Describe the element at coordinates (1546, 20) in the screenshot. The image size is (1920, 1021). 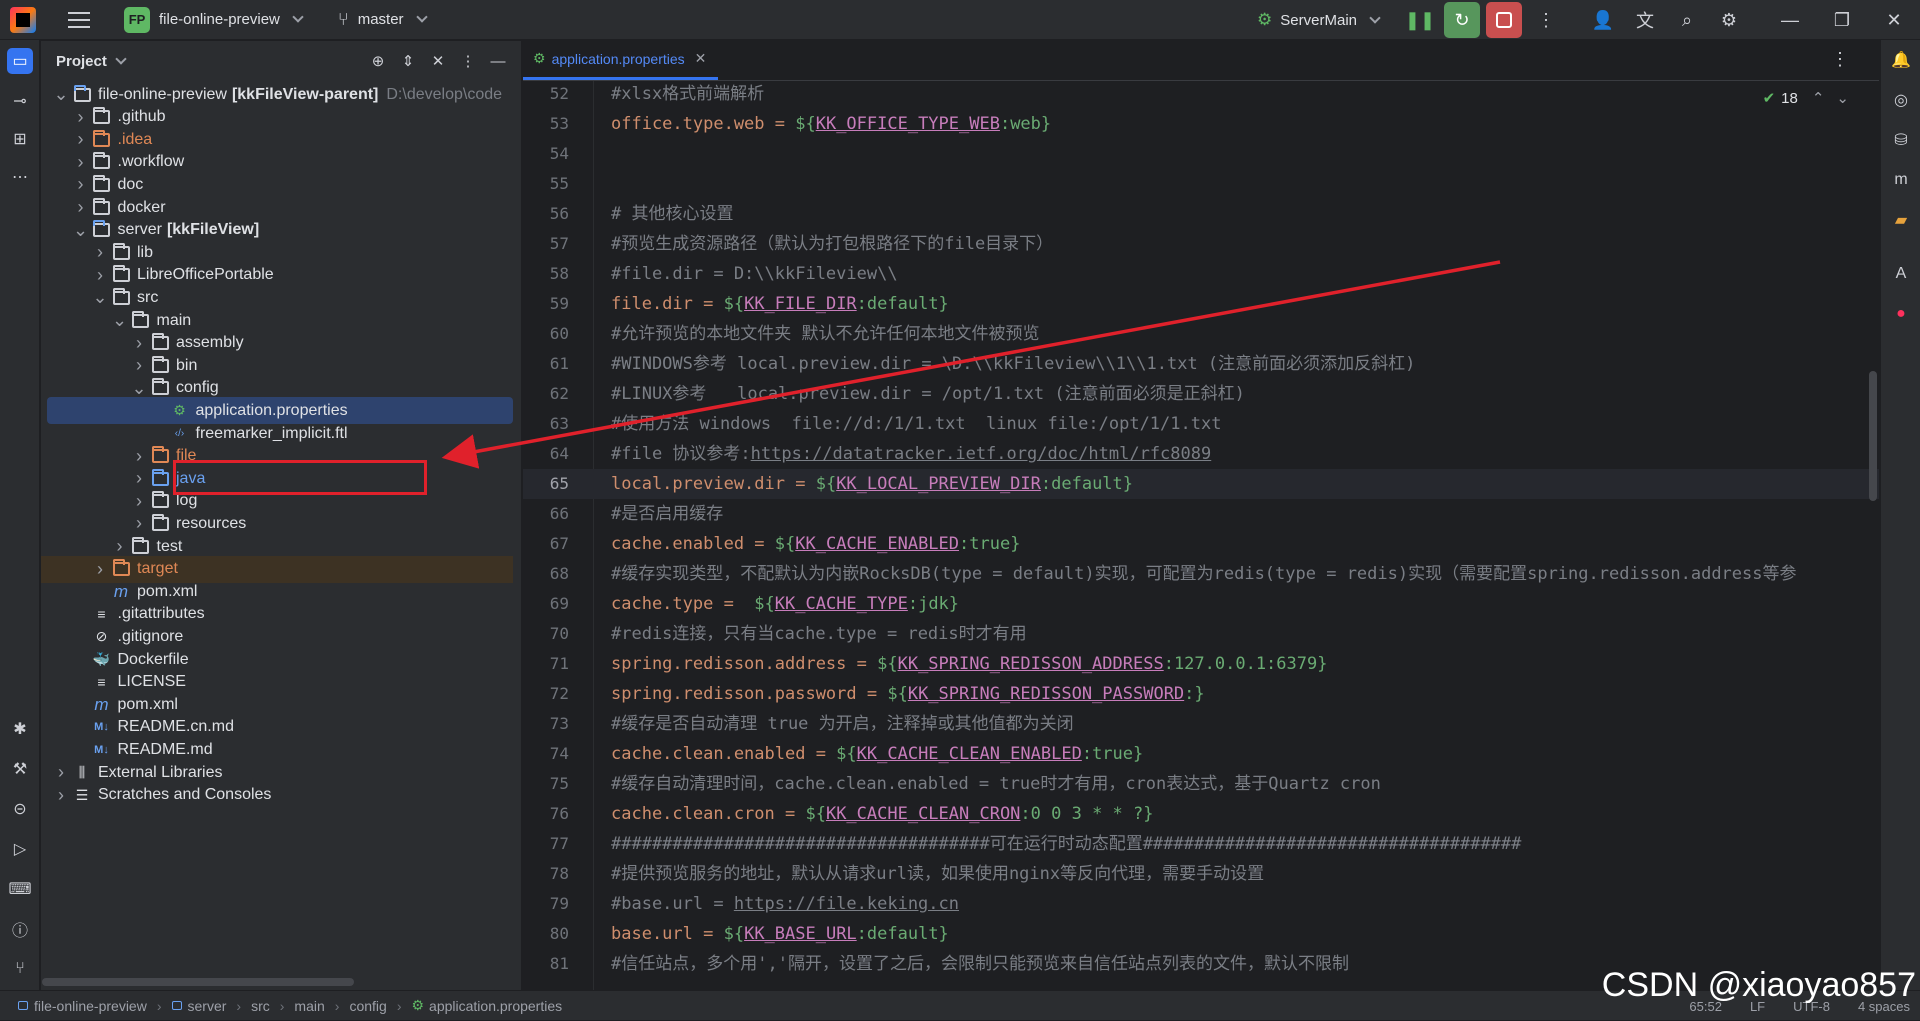
I see `more-actions-icon: ⋮` at that location.